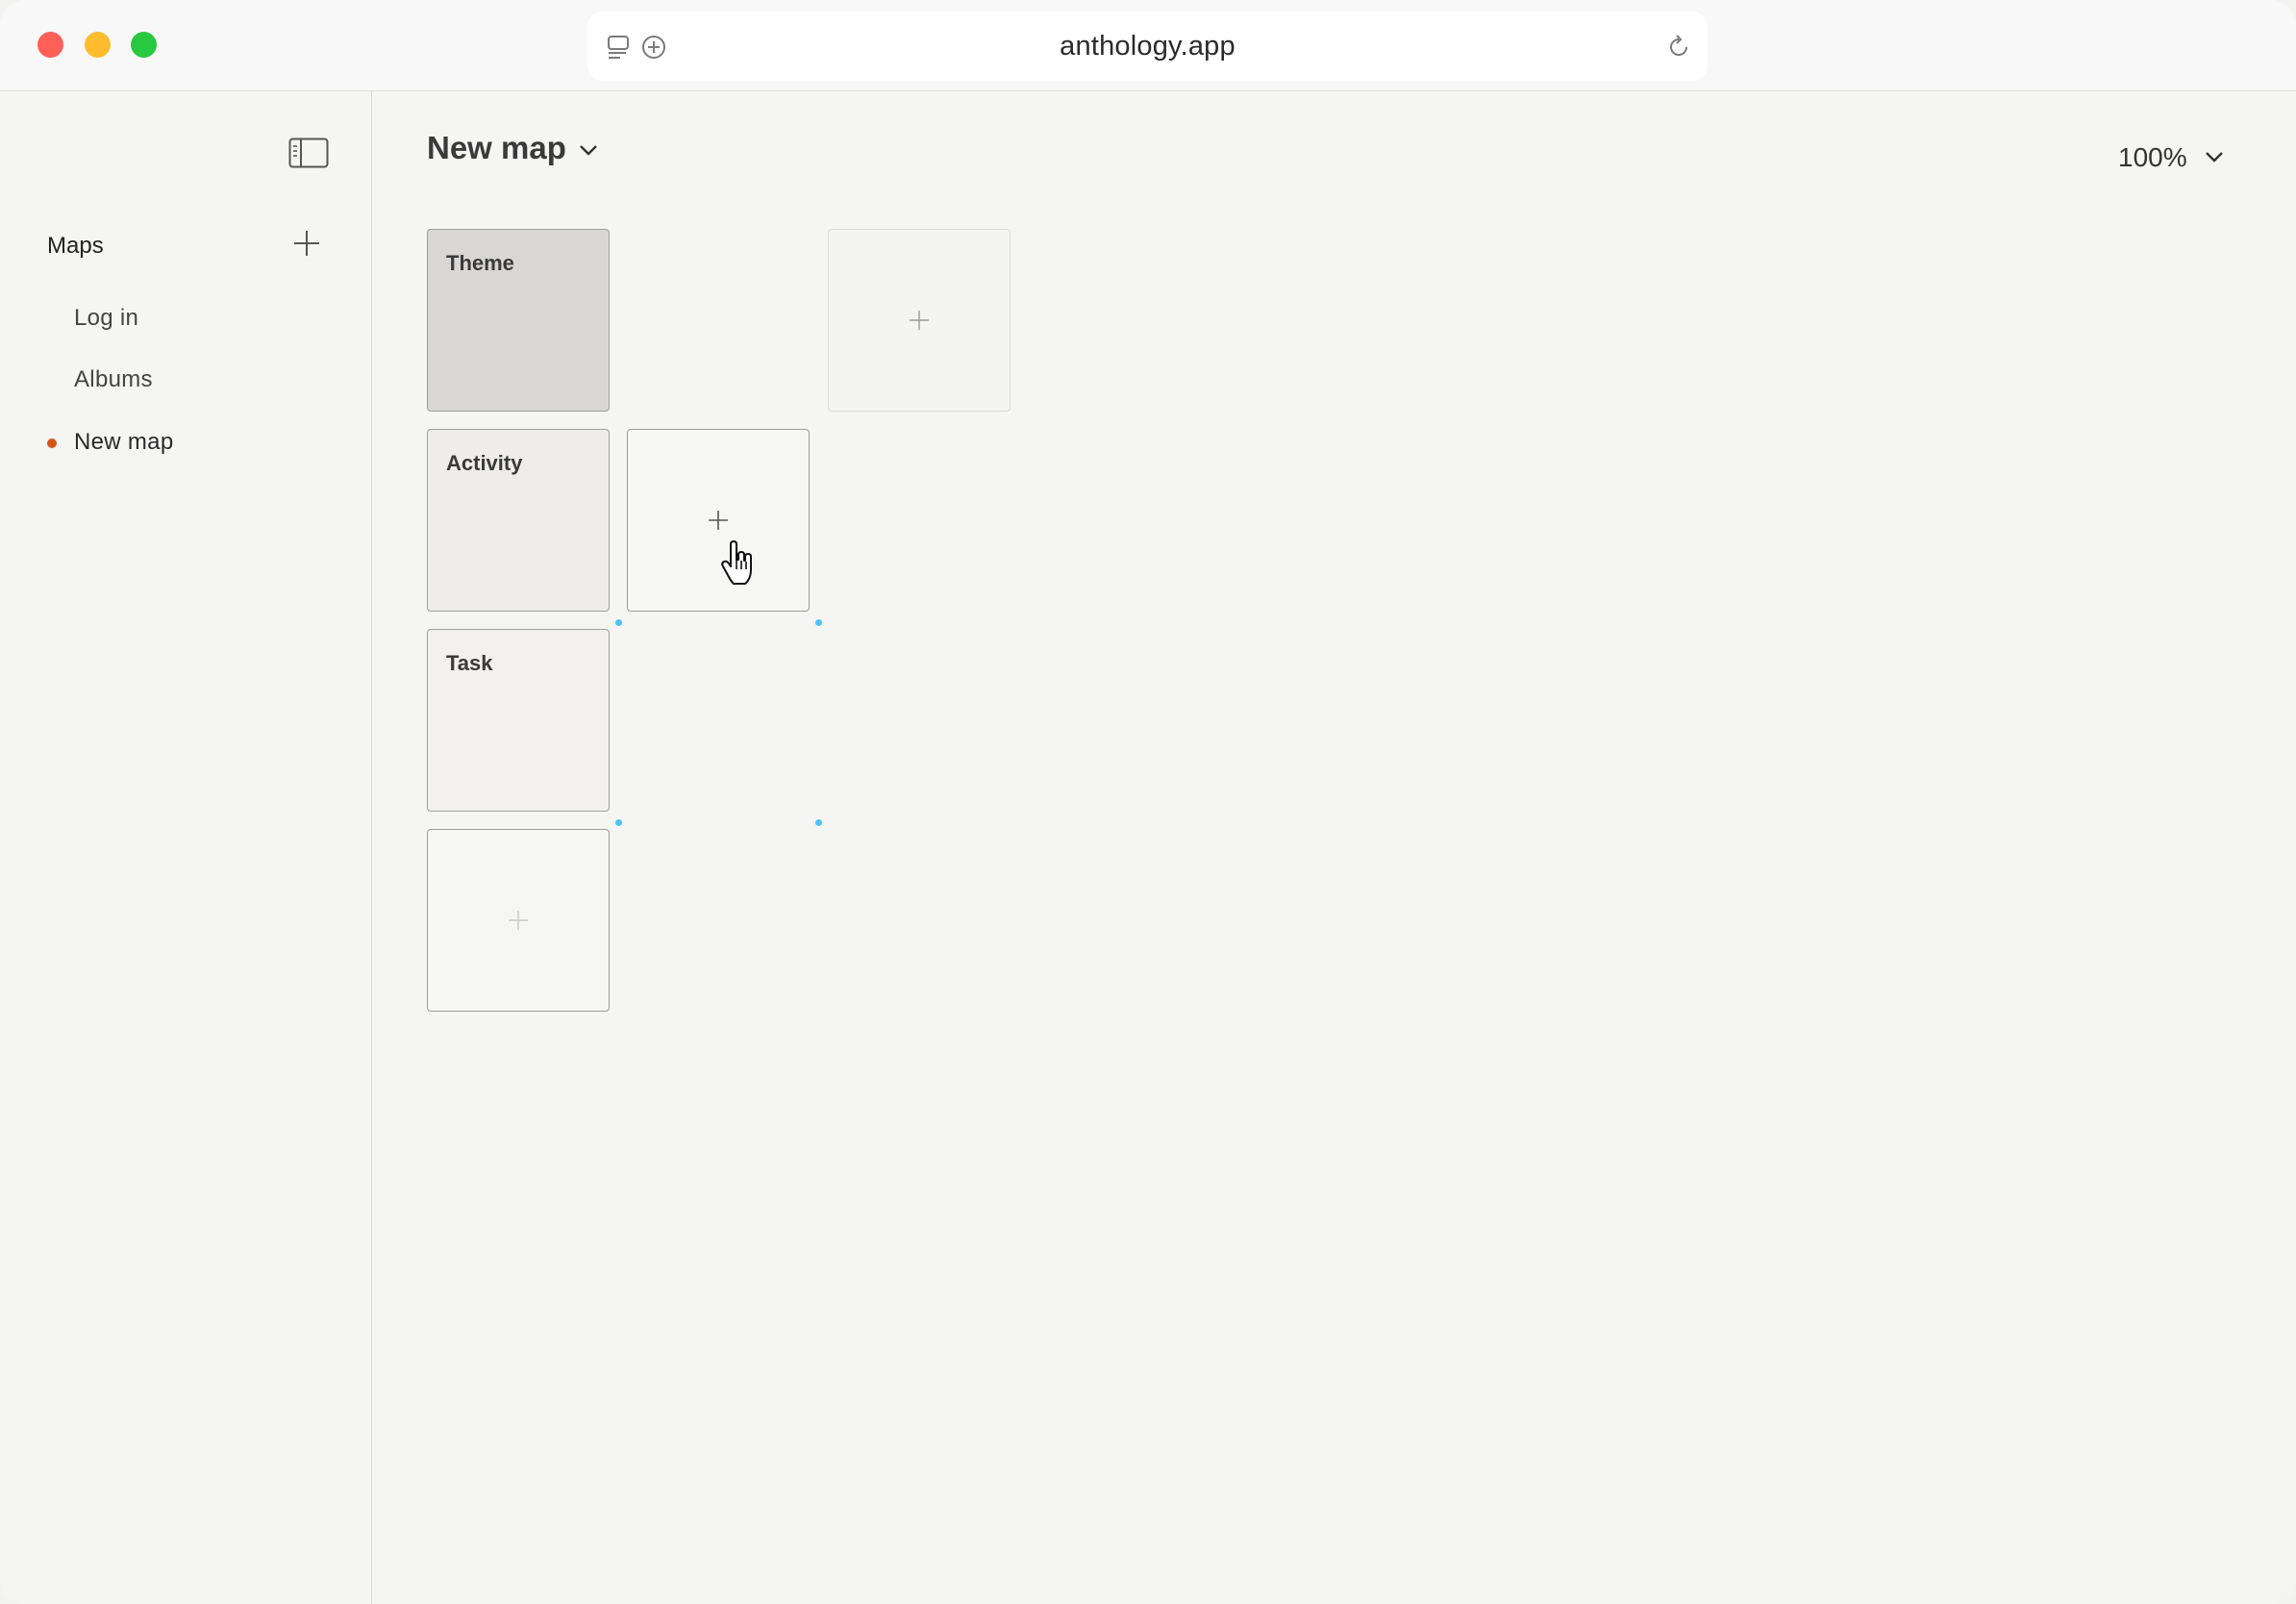 The image size is (2296, 1604). Describe the element at coordinates (106, 318) in the screenshot. I see `sidebar-item-log-in: Log in` at that location.